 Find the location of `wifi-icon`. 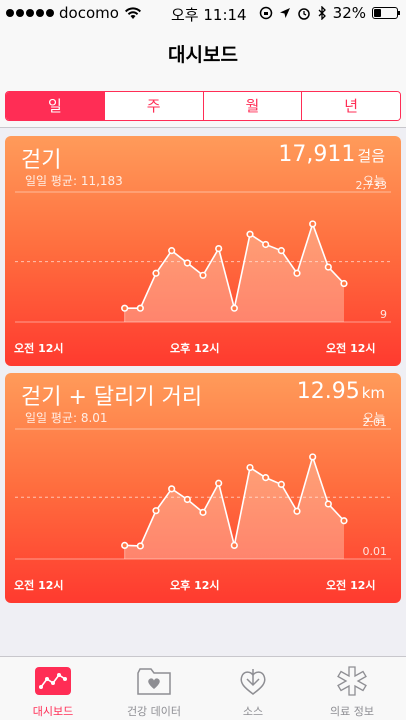

wifi-icon is located at coordinates (132, 12).